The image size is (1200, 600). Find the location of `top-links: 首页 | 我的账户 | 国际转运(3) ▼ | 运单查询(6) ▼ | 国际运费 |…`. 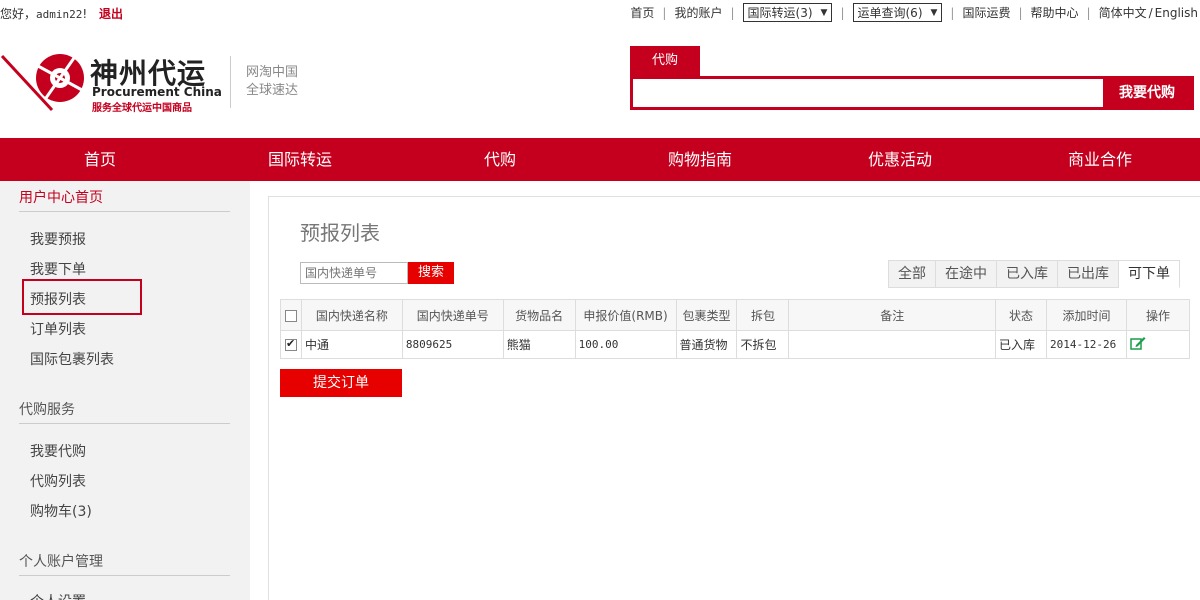

top-links: 首页 | 我的账户 | 国际转运(3) ▼ | 运单查询(6) ▼ | 国际运费 |… is located at coordinates (911, 12).